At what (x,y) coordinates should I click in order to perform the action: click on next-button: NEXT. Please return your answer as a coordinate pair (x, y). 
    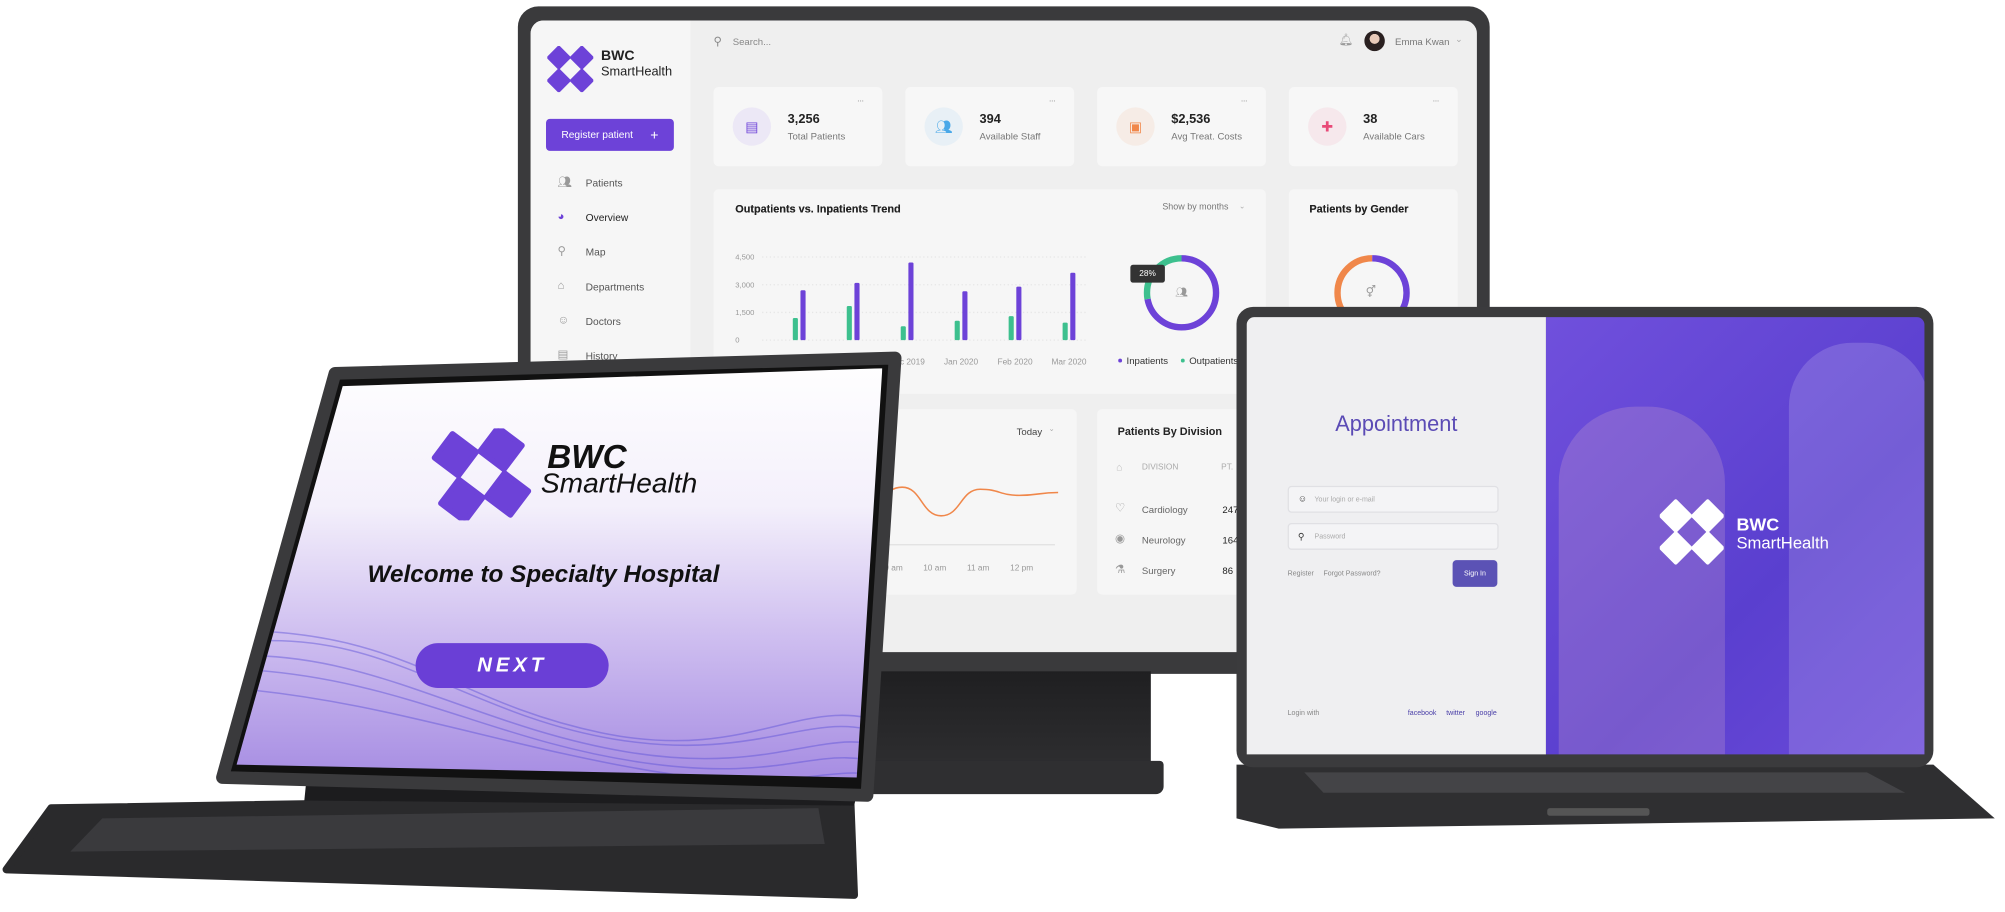
    Looking at the image, I should click on (512, 665).